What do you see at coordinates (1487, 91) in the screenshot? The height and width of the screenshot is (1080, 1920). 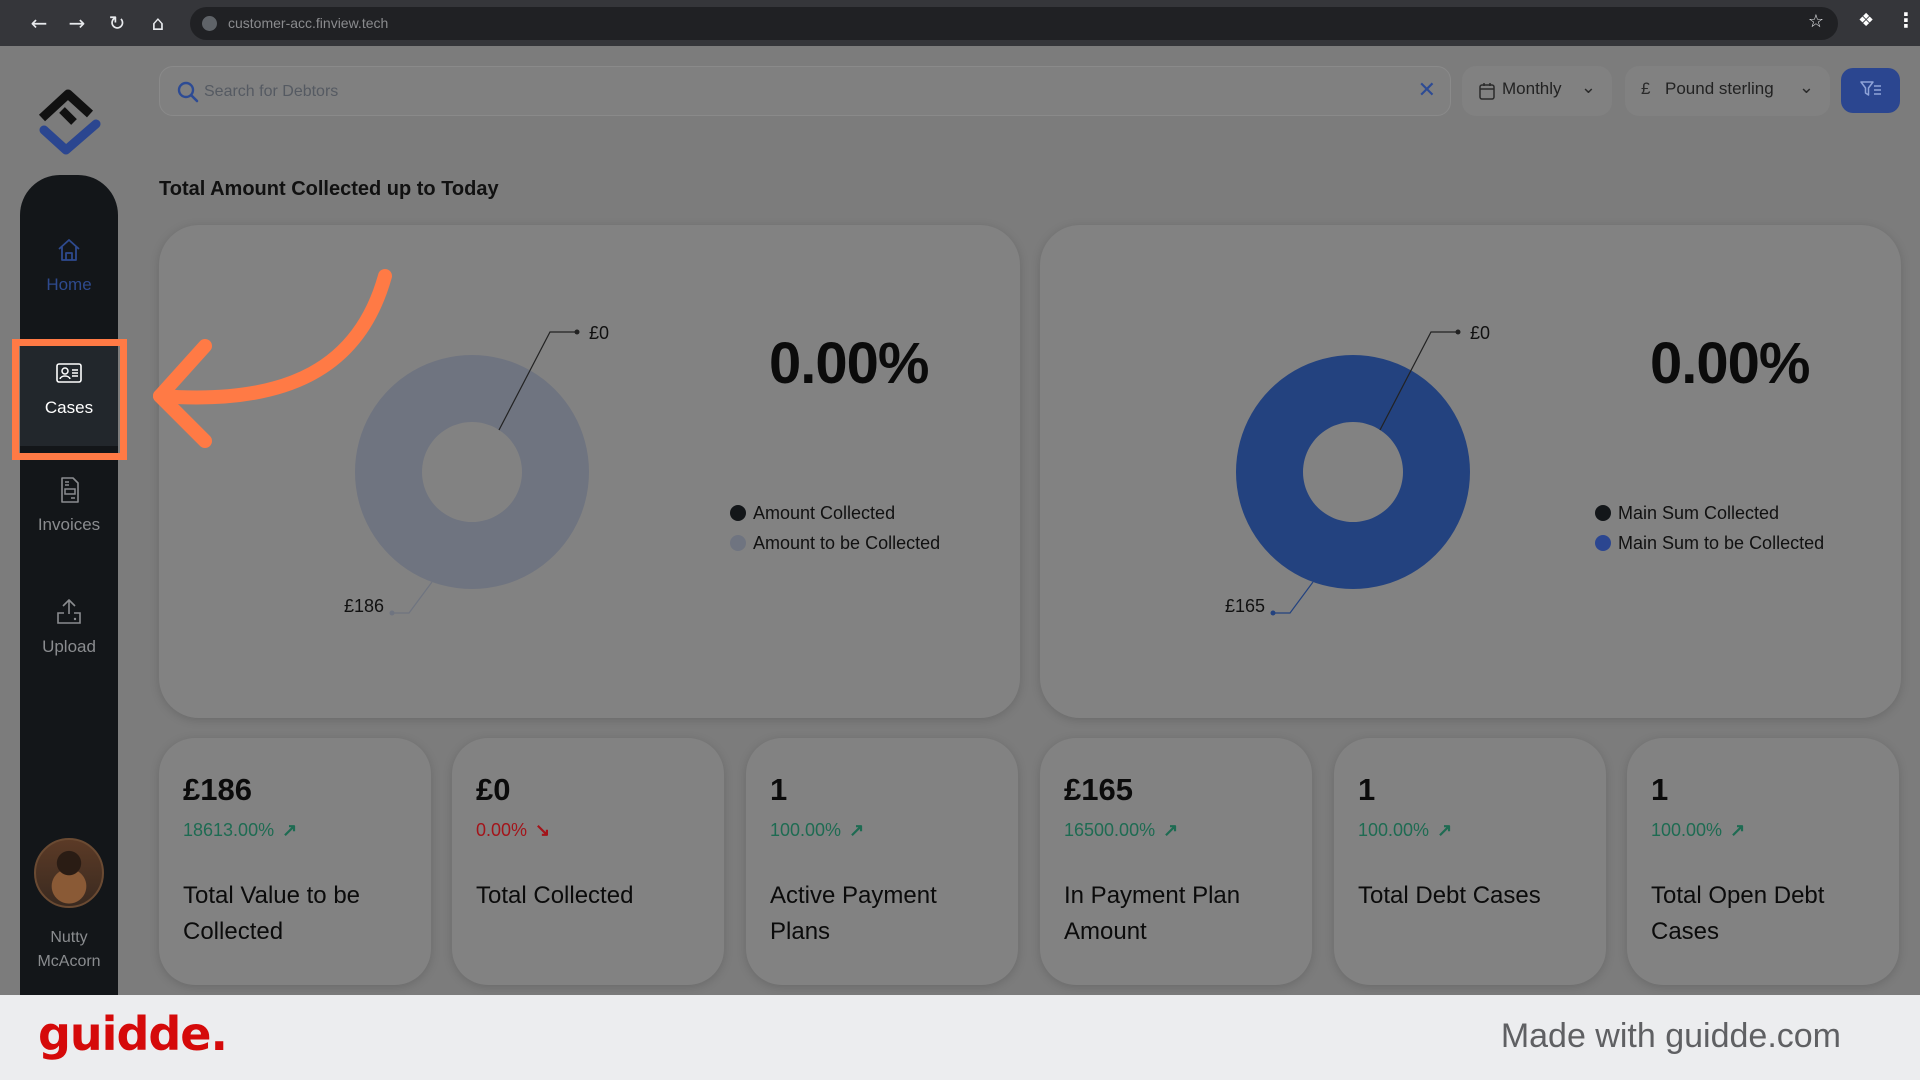 I see `calendar-icon` at bounding box center [1487, 91].